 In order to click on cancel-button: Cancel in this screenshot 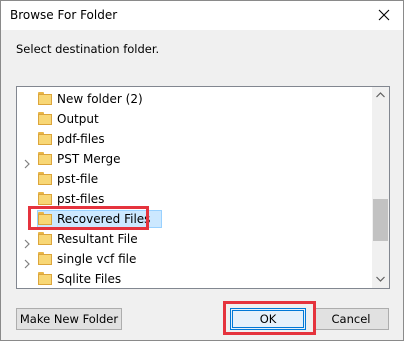, I will do `click(351, 319)`.